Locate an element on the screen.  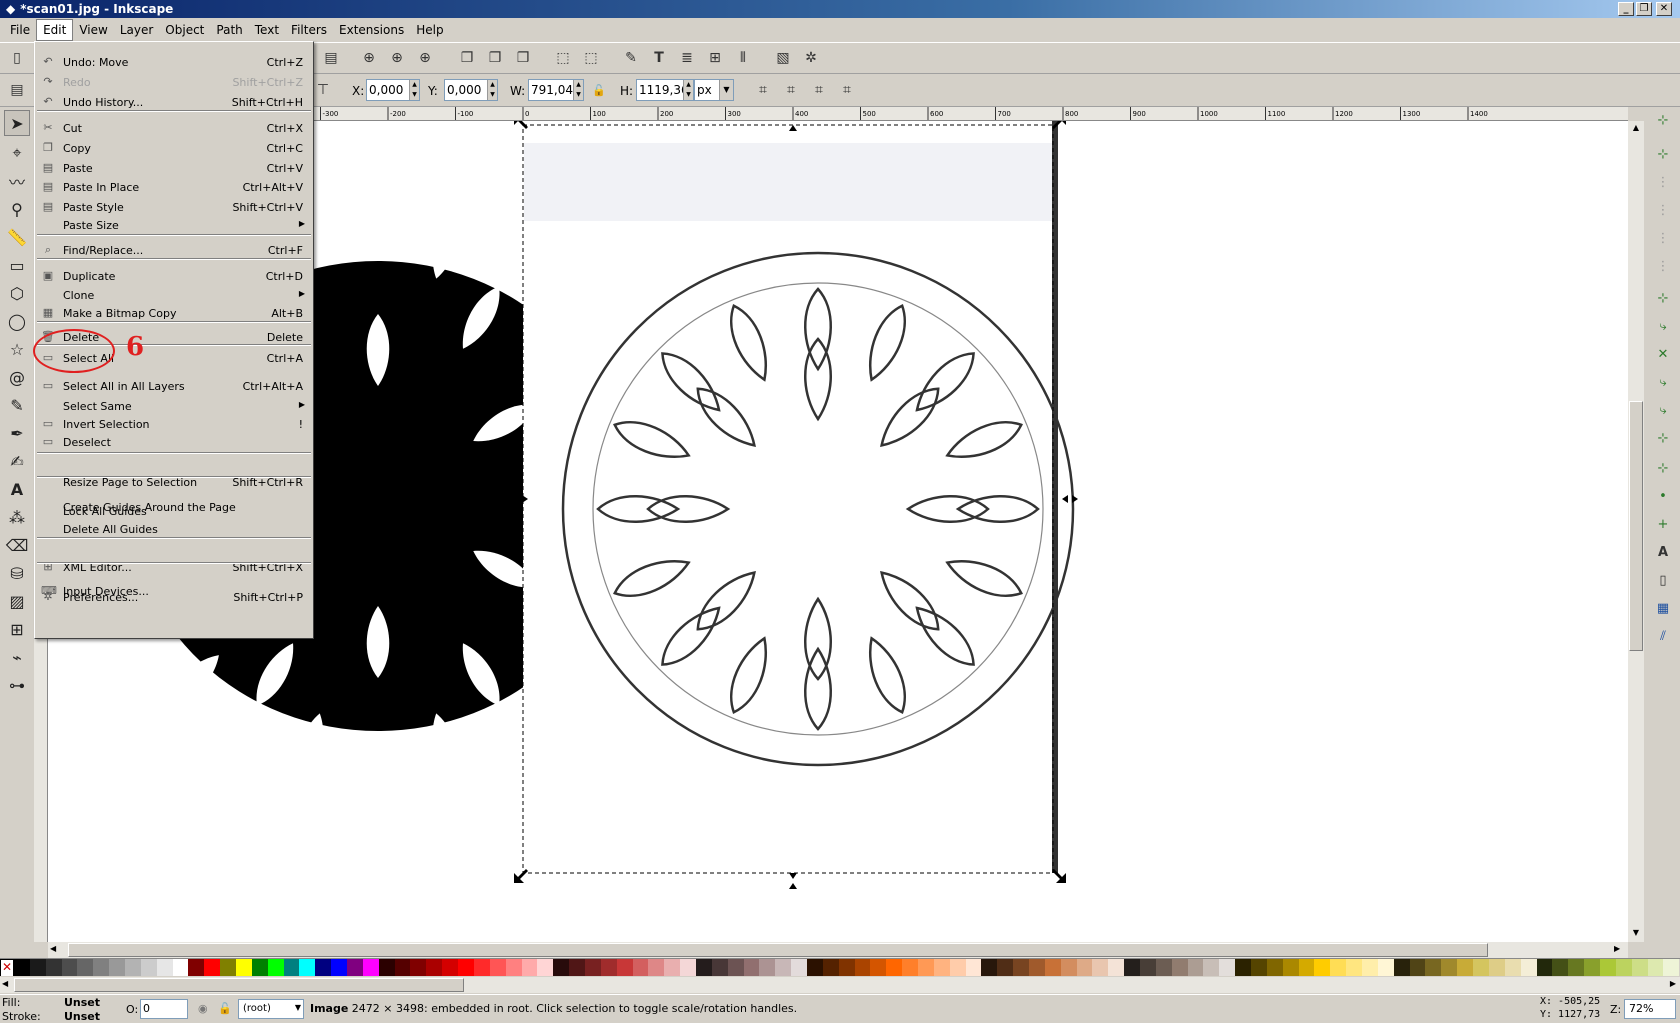
snap-text-baseline-icon: A is located at coordinates (1663, 552).